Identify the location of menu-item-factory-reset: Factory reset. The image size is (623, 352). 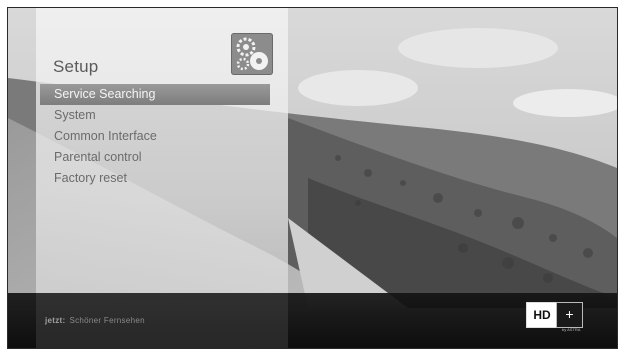
(155, 178).